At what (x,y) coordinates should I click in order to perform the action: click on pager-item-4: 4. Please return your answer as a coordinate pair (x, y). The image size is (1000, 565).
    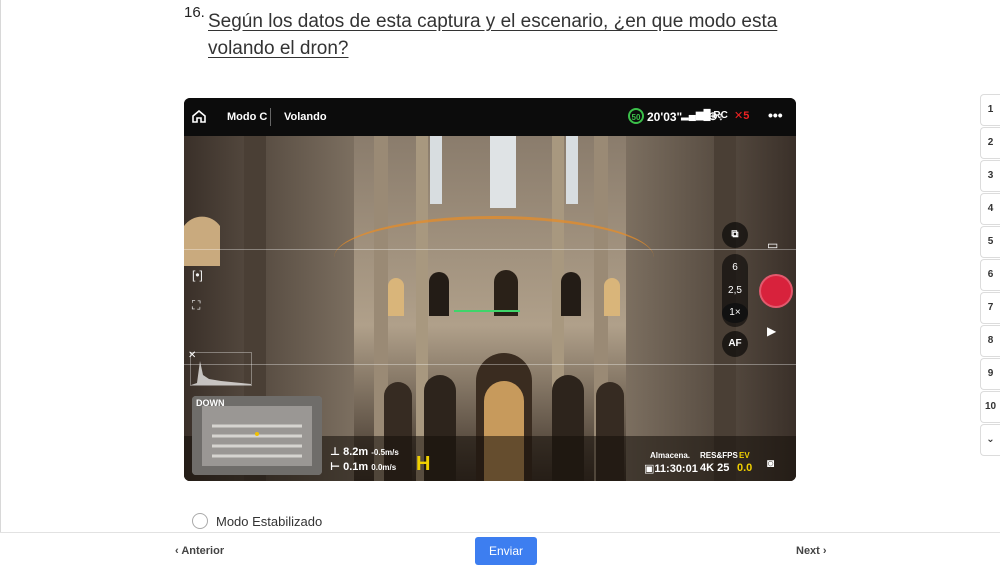
    Looking at the image, I should click on (990, 209).